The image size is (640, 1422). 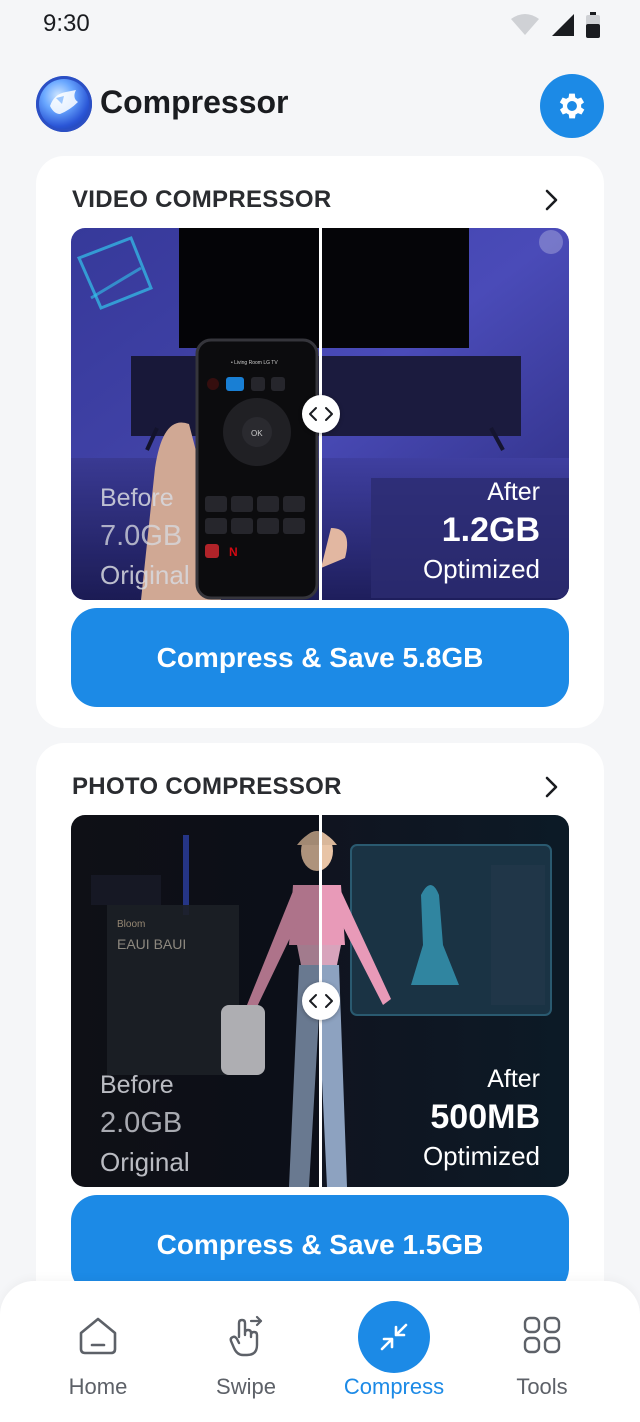 What do you see at coordinates (246, 1336) in the screenshot?
I see `swipe-hand-icon` at bounding box center [246, 1336].